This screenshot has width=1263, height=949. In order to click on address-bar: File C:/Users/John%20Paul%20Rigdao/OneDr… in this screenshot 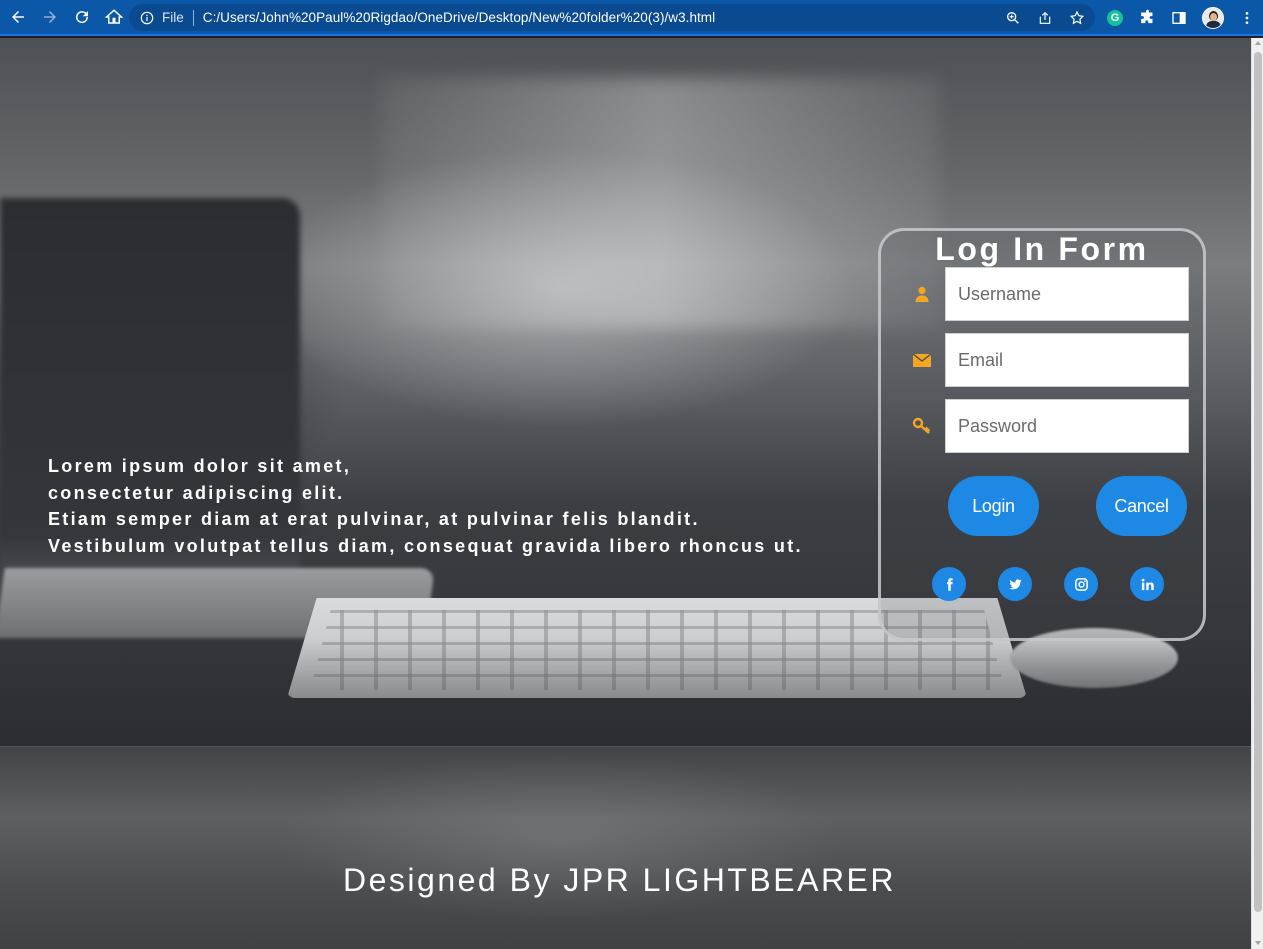, I will do `click(612, 17)`.